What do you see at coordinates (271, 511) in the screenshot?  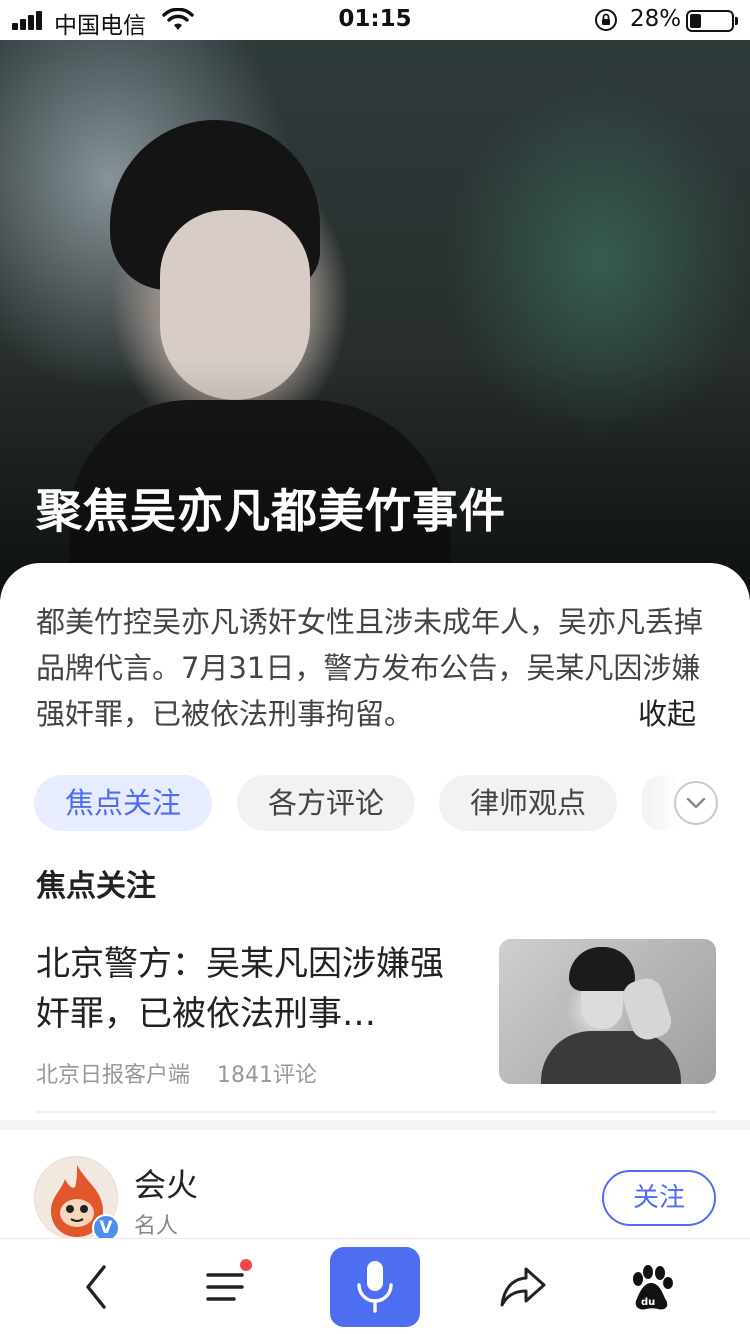 I see `hero-title: 聚焦吴亦凡都美竹事件` at bounding box center [271, 511].